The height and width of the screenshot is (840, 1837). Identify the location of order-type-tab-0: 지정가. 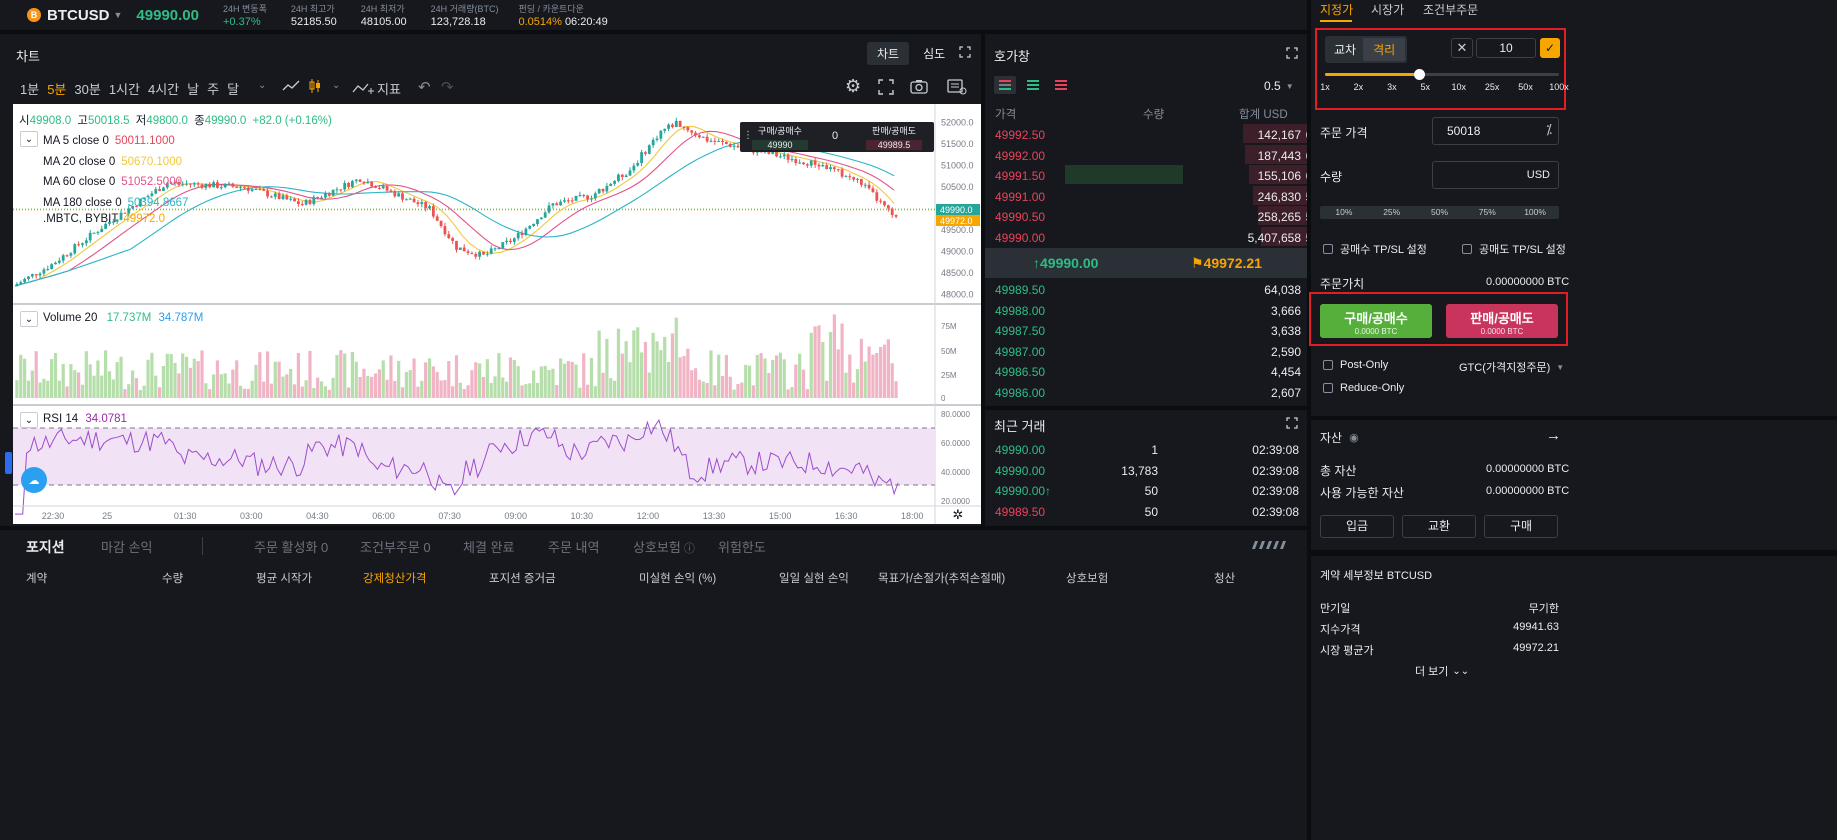
(1336, 9).